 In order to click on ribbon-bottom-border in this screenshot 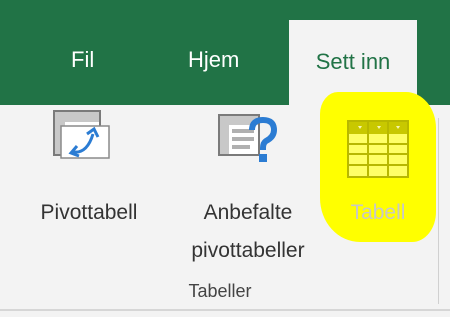, I will do `click(225, 310)`.